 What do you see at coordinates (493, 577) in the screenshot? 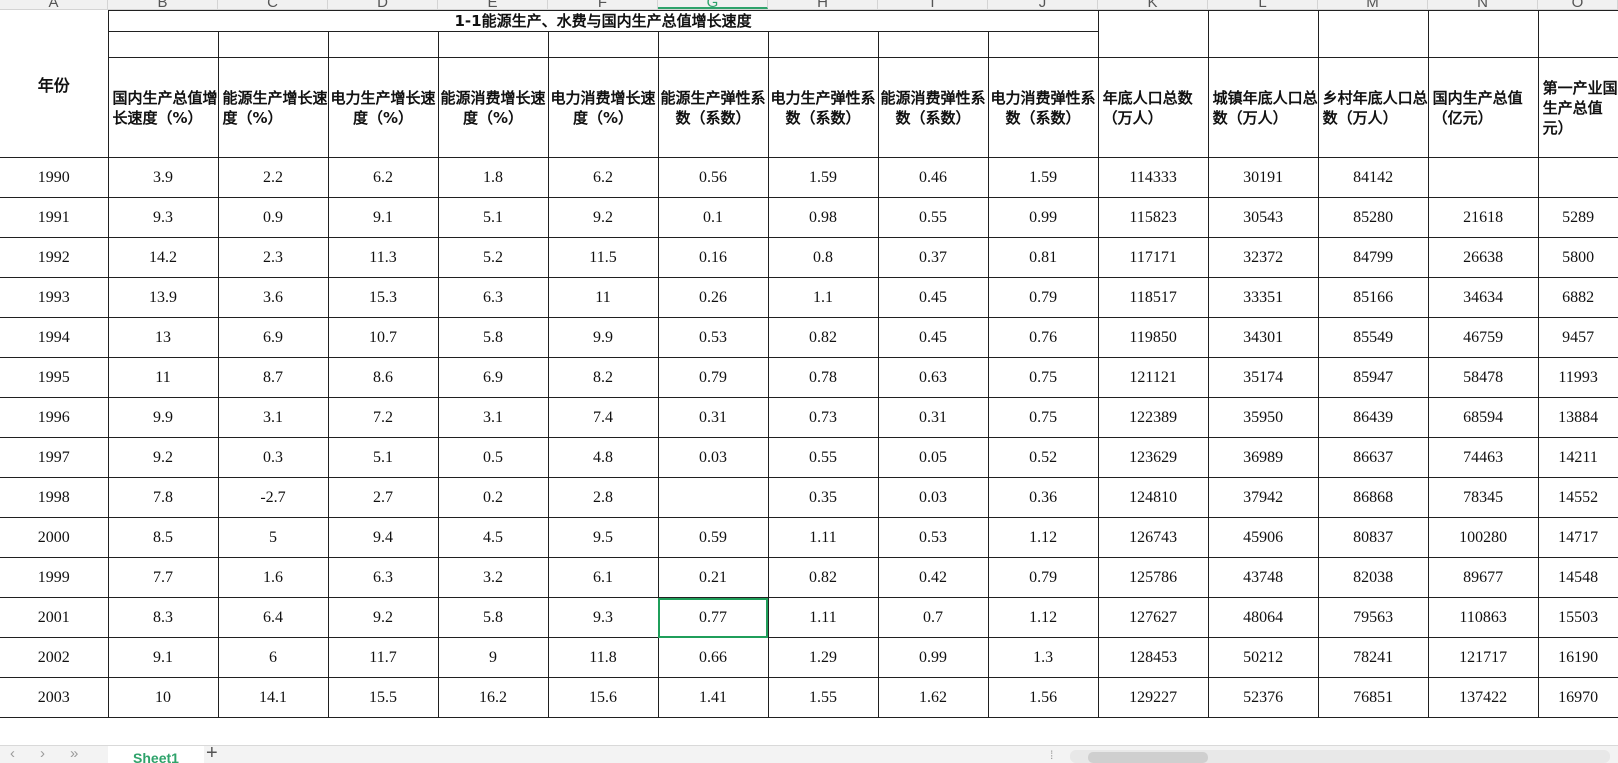
I see `data-cell: 3.2` at bounding box center [493, 577].